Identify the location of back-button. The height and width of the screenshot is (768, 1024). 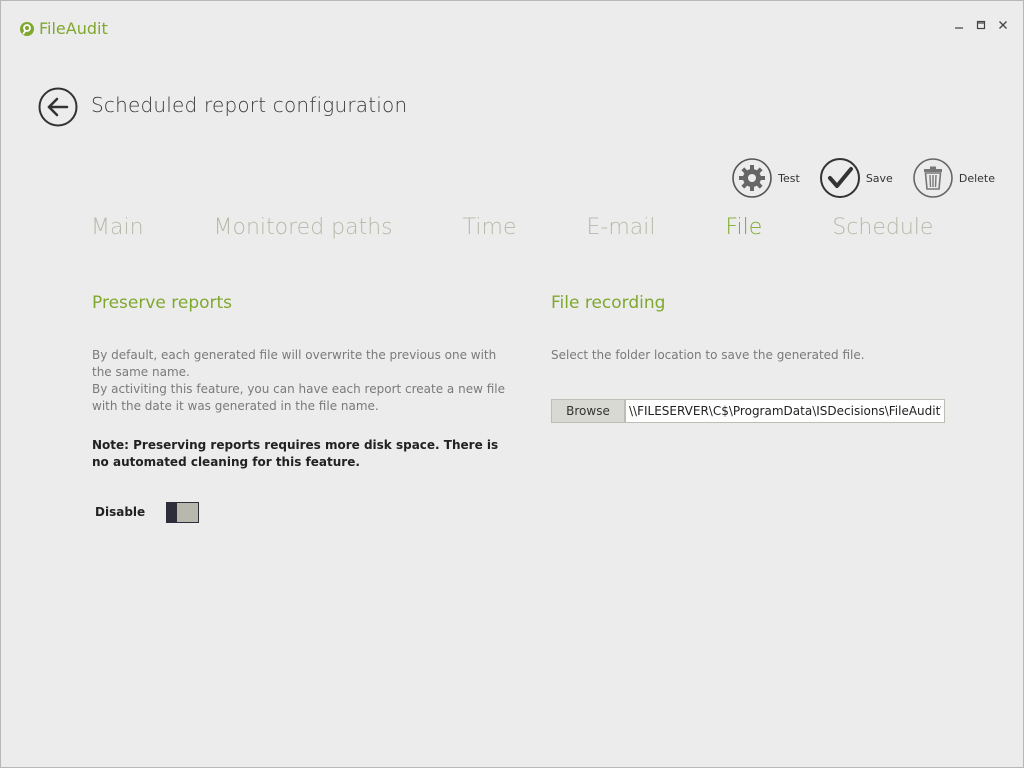
(58, 107).